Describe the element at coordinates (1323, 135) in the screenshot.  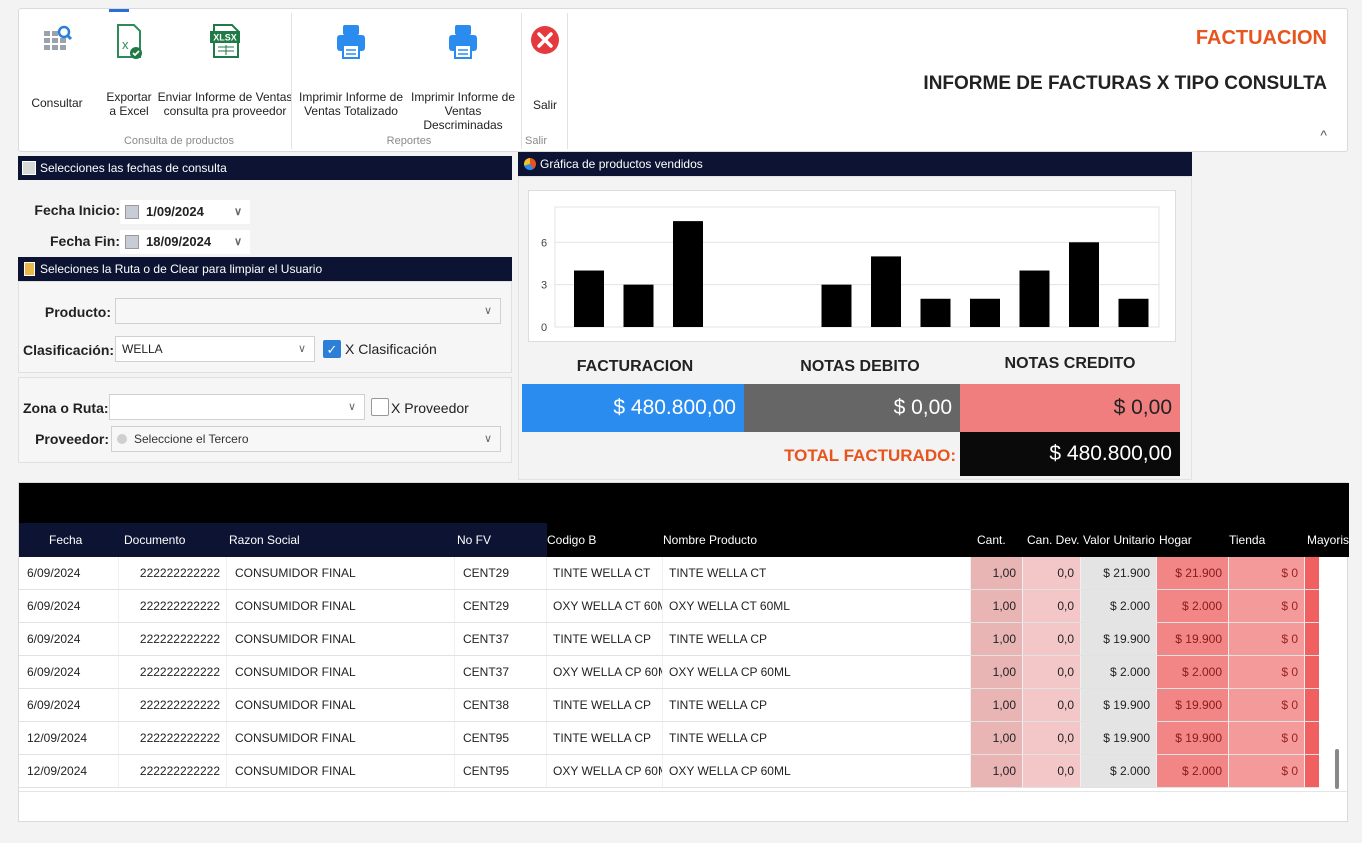
I see `collapse-ribbon-button: ^` at that location.